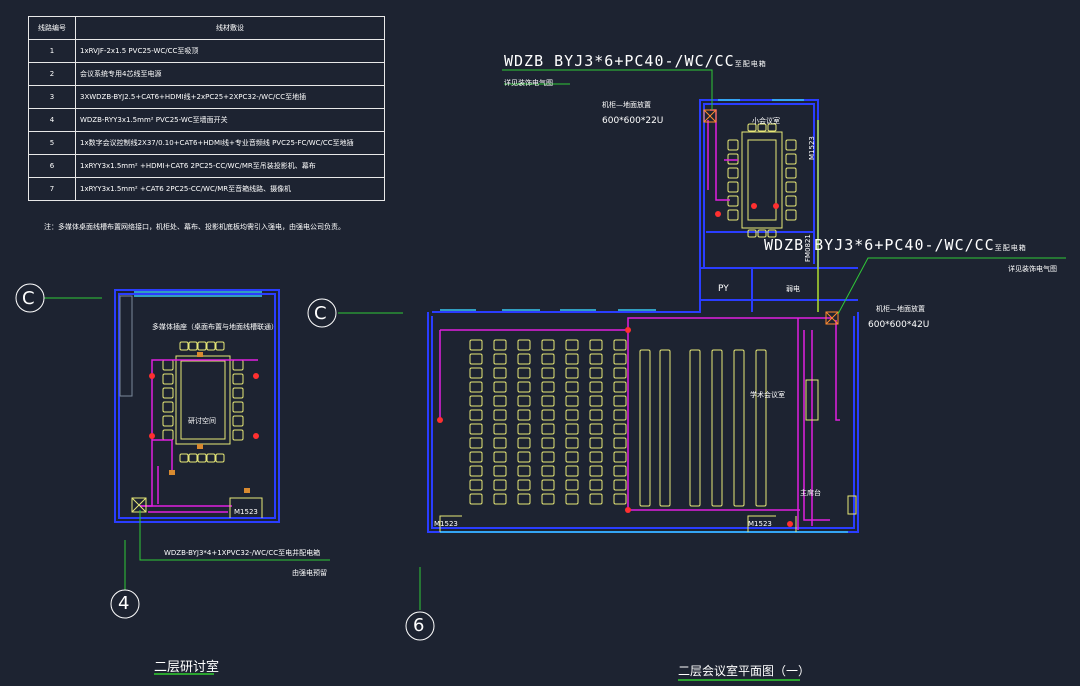 The image size is (1080, 686). What do you see at coordinates (808, 248) in the screenshot?
I see `door-fm-label: FM0821` at bounding box center [808, 248].